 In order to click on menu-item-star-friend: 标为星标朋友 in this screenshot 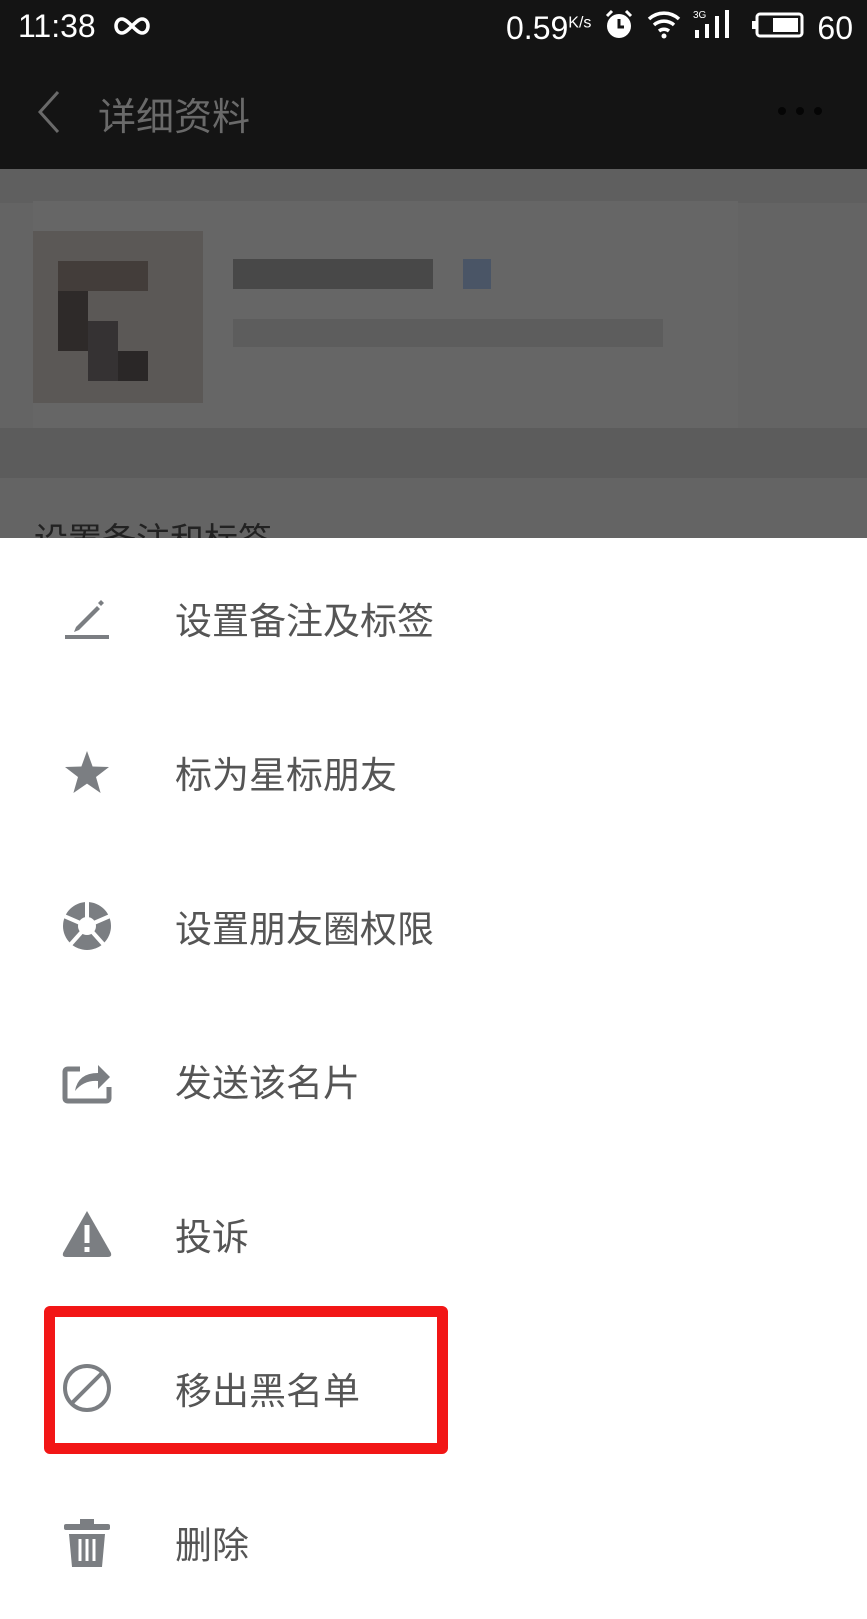, I will do `click(433, 772)`.